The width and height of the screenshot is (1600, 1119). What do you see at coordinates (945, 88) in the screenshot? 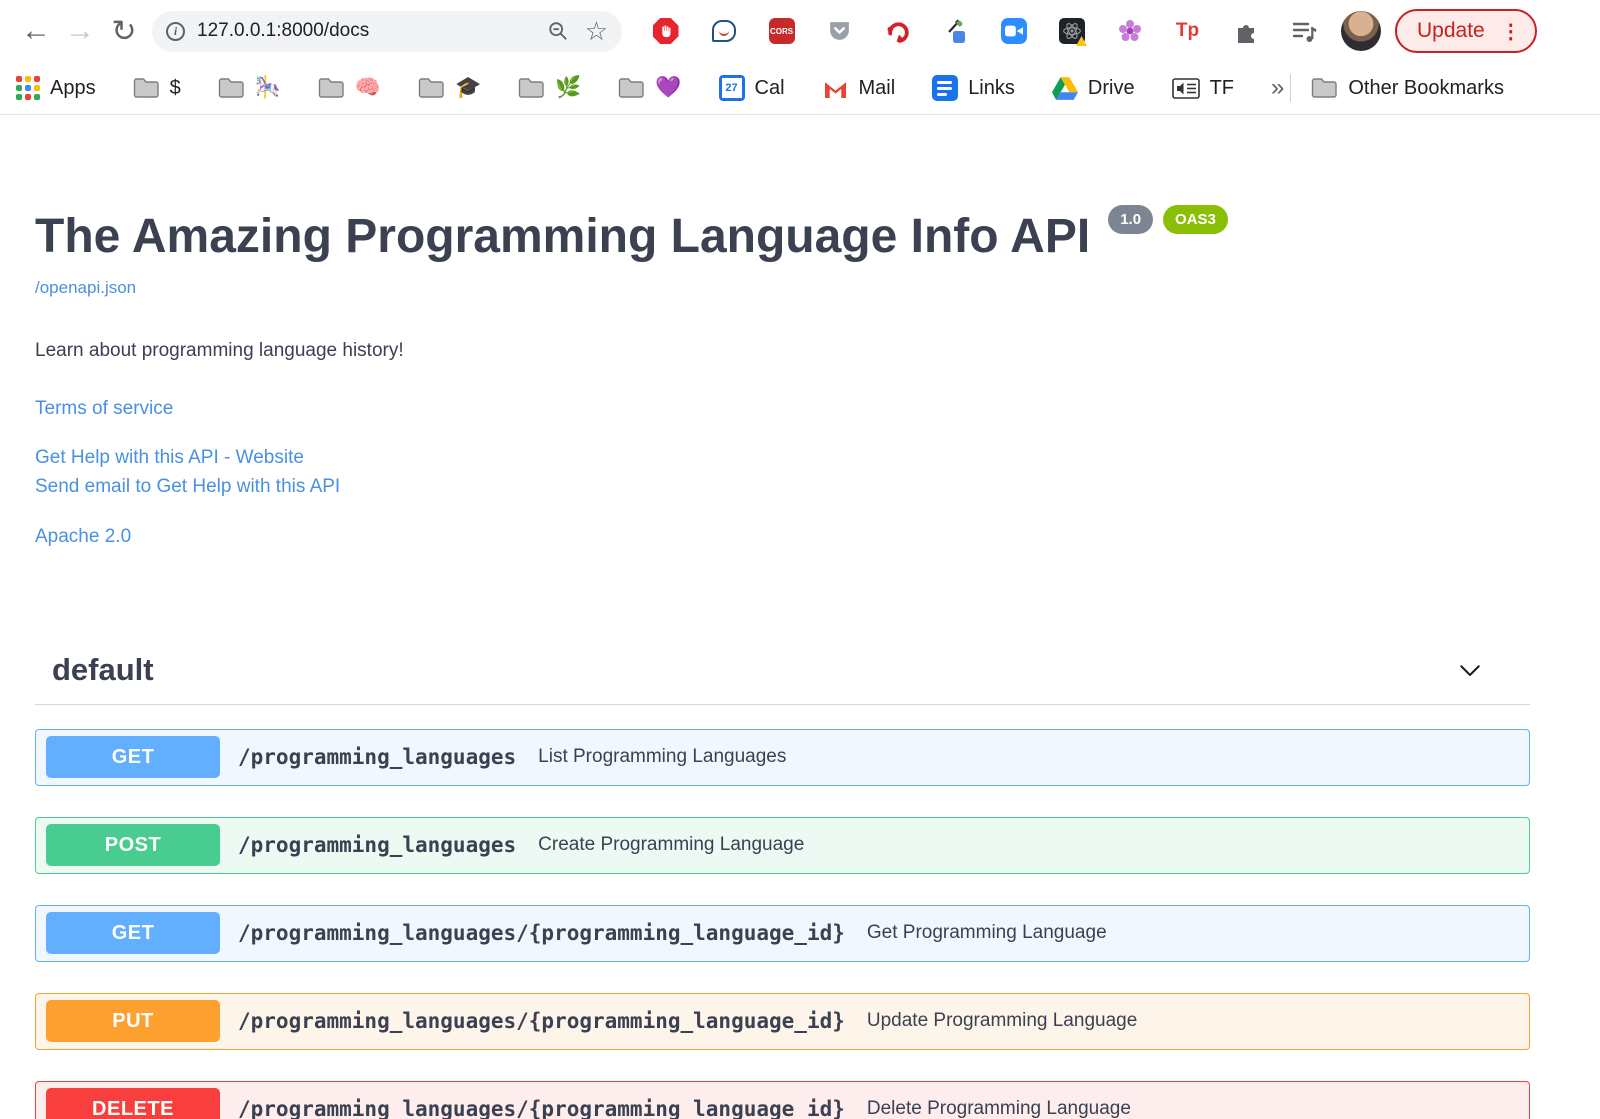
I see `links-icon` at bounding box center [945, 88].